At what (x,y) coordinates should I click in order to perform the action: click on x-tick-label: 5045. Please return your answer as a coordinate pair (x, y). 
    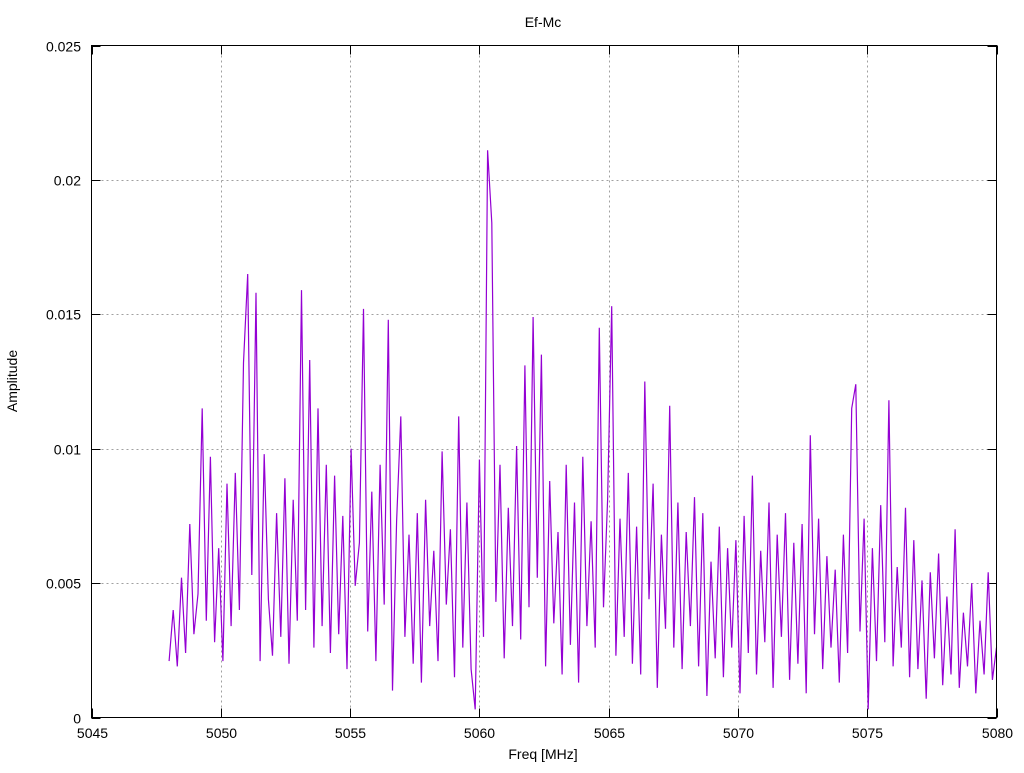
    Looking at the image, I should click on (92, 733).